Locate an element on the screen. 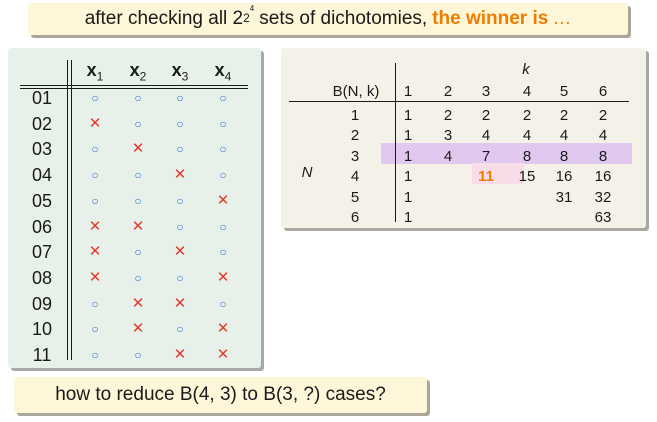  n-row-label: 6 is located at coordinates (355, 217).